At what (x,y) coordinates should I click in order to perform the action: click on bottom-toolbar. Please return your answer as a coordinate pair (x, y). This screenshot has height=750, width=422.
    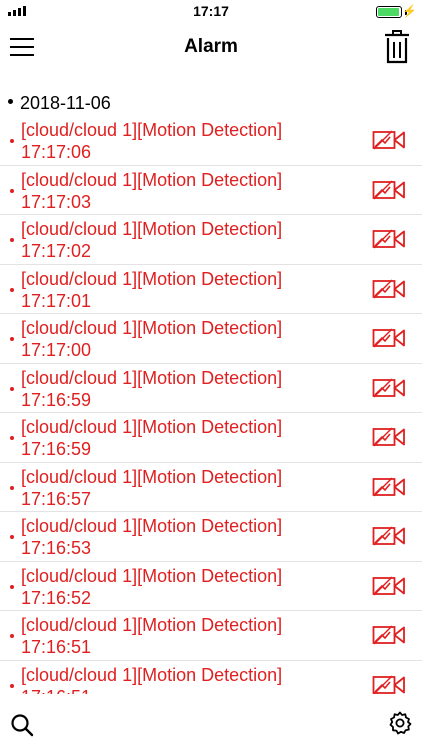
    Looking at the image, I should click on (211, 724).